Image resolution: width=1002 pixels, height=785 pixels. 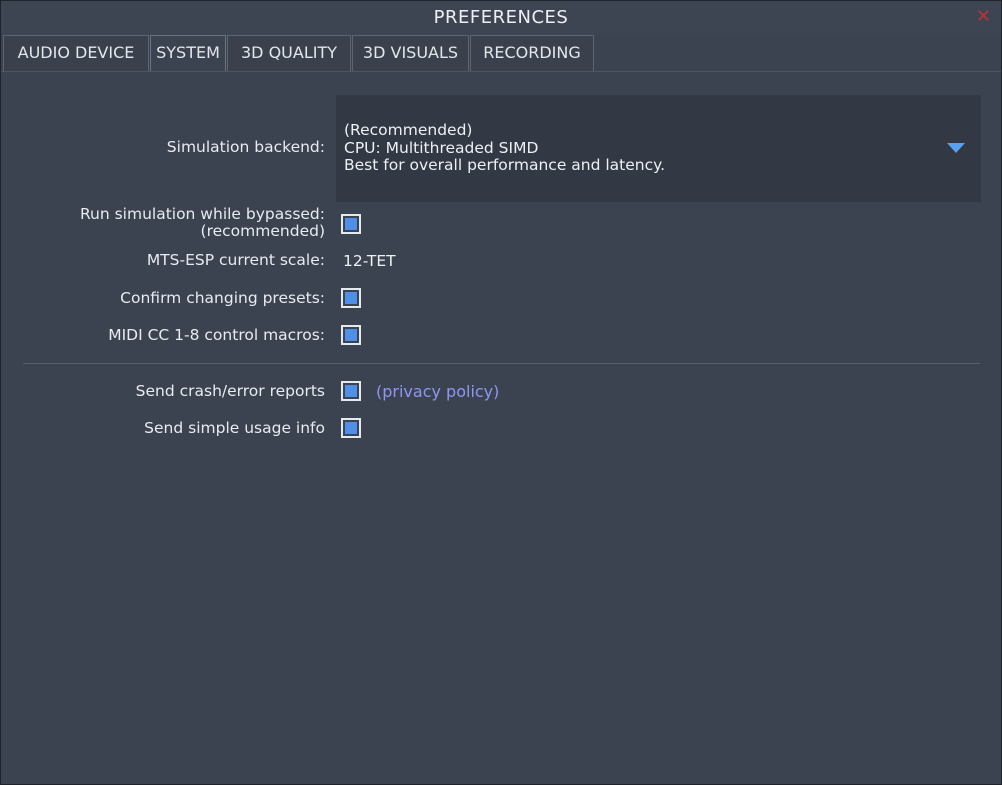 I want to click on usage-info-checkbox, so click(x=351, y=428).